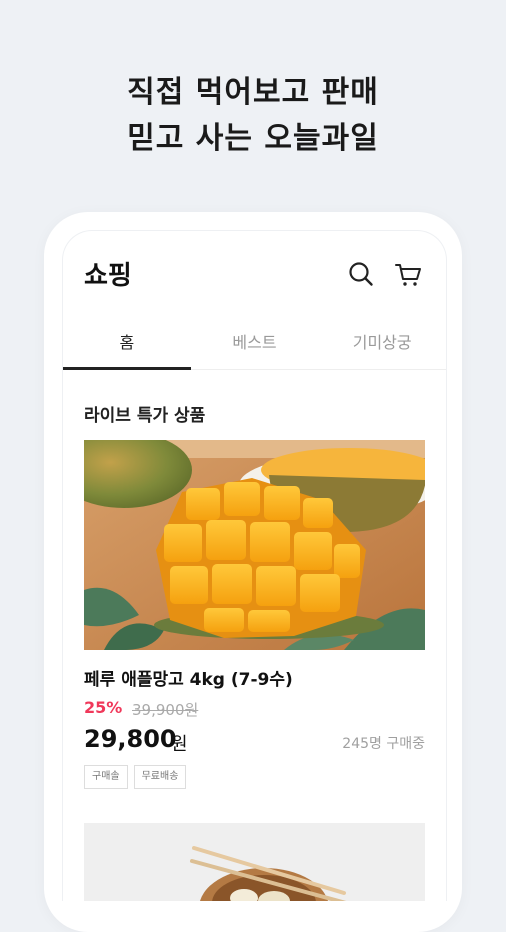 The width and height of the screenshot is (506, 932). I want to click on tab-home: 홈, so click(127, 345).